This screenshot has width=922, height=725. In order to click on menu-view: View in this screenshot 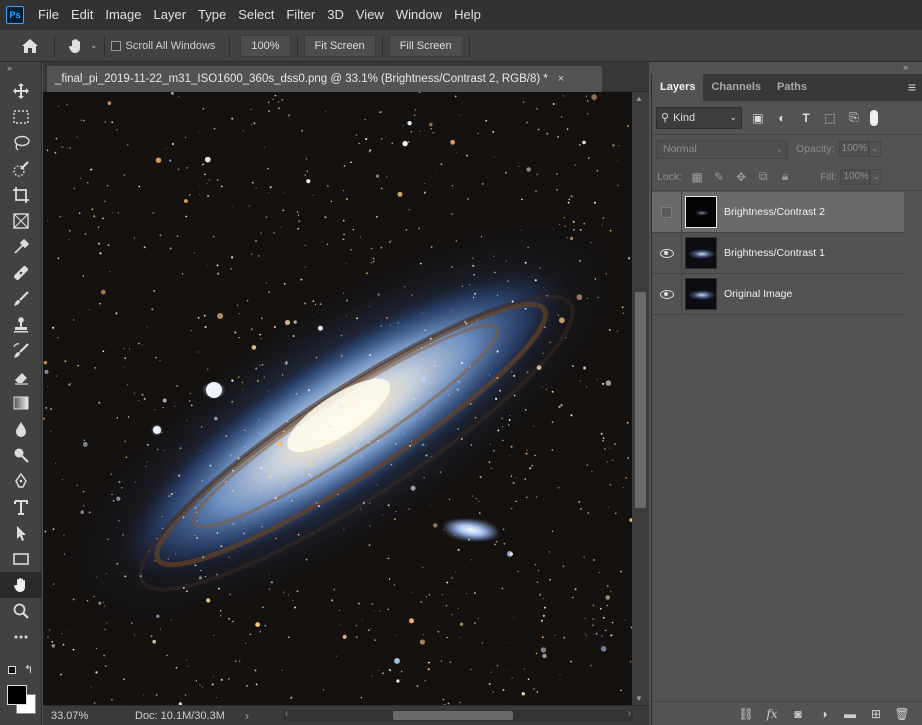, I will do `click(370, 15)`.